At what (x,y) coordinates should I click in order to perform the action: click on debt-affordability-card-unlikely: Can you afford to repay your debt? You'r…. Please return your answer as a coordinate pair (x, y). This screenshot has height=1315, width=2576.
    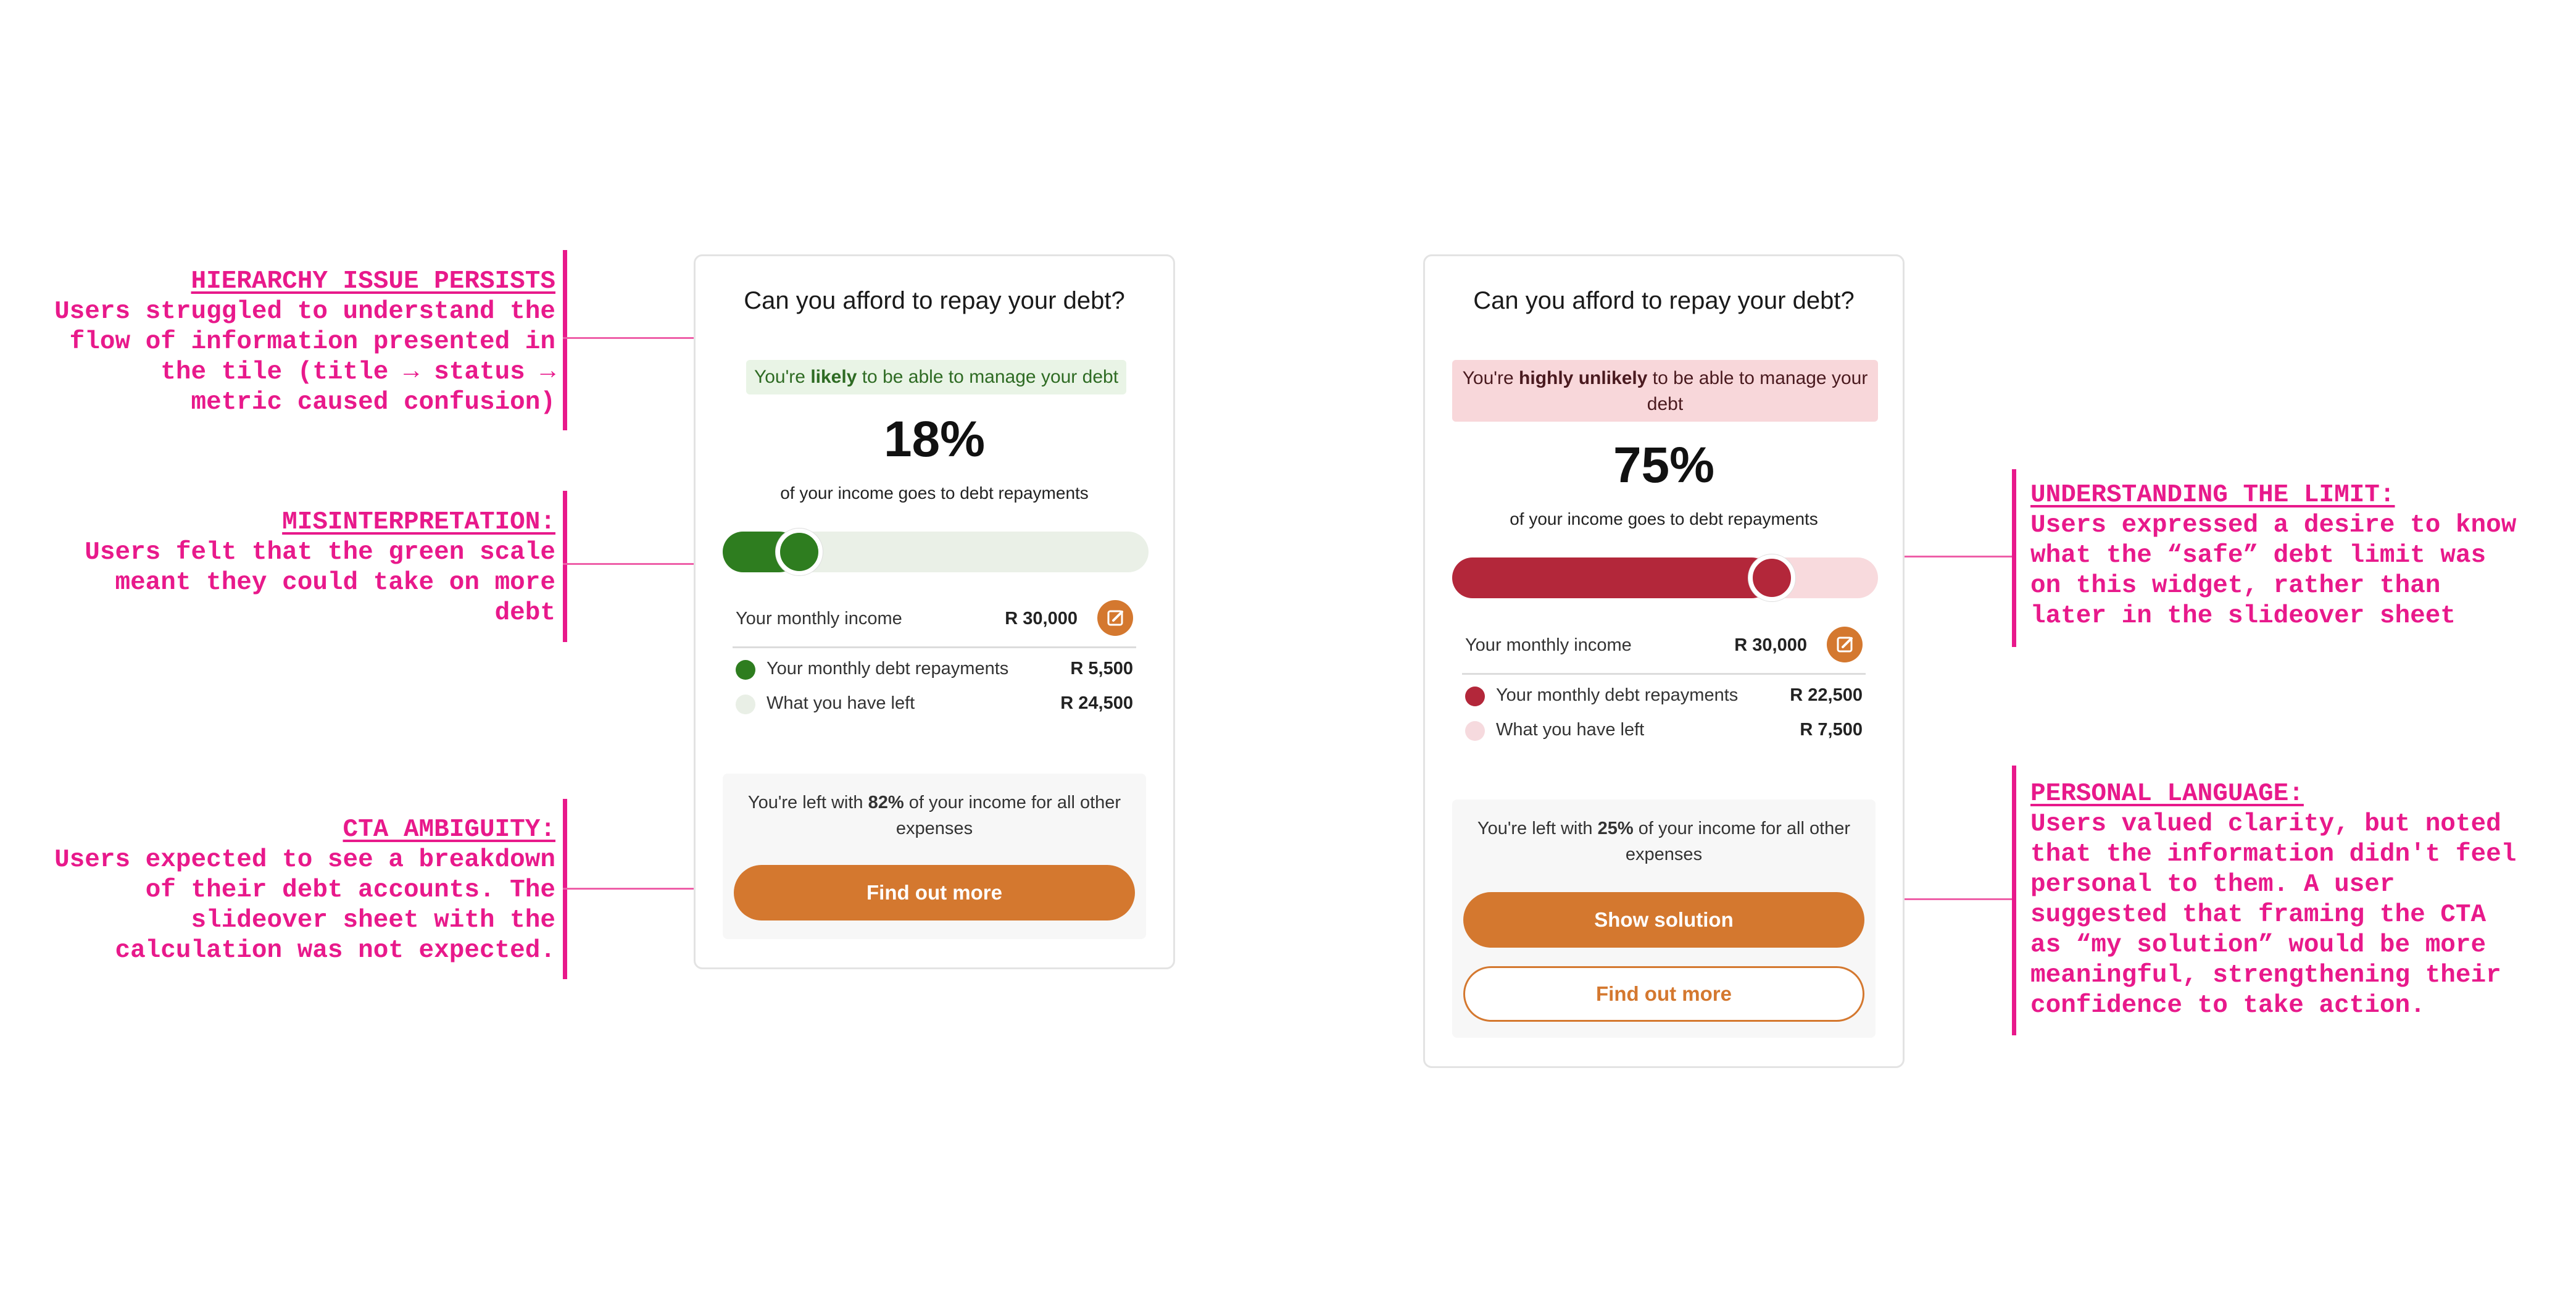
    Looking at the image, I should click on (1664, 661).